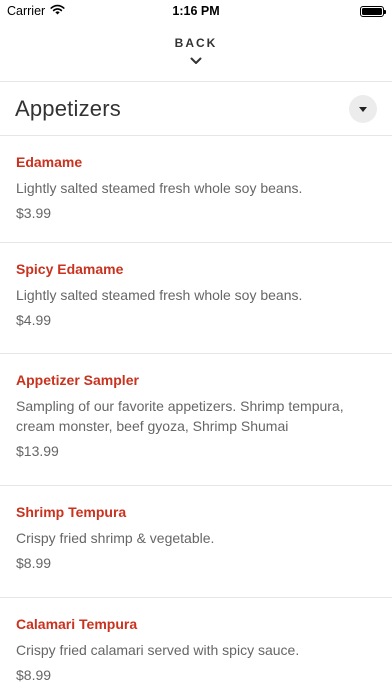 The height and width of the screenshot is (696, 392). I want to click on item-price: $13.99, so click(37, 451).